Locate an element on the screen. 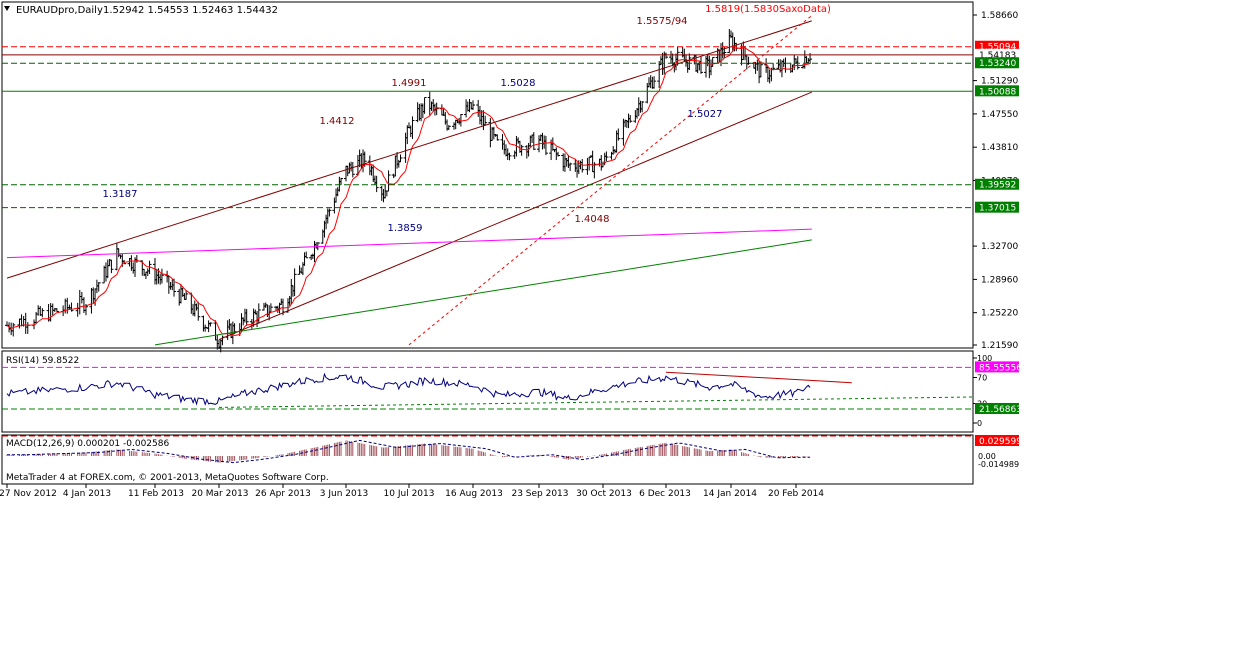 This screenshot has height=671, width=1247. price-tick-label: 1.21590 is located at coordinates (999, 346).